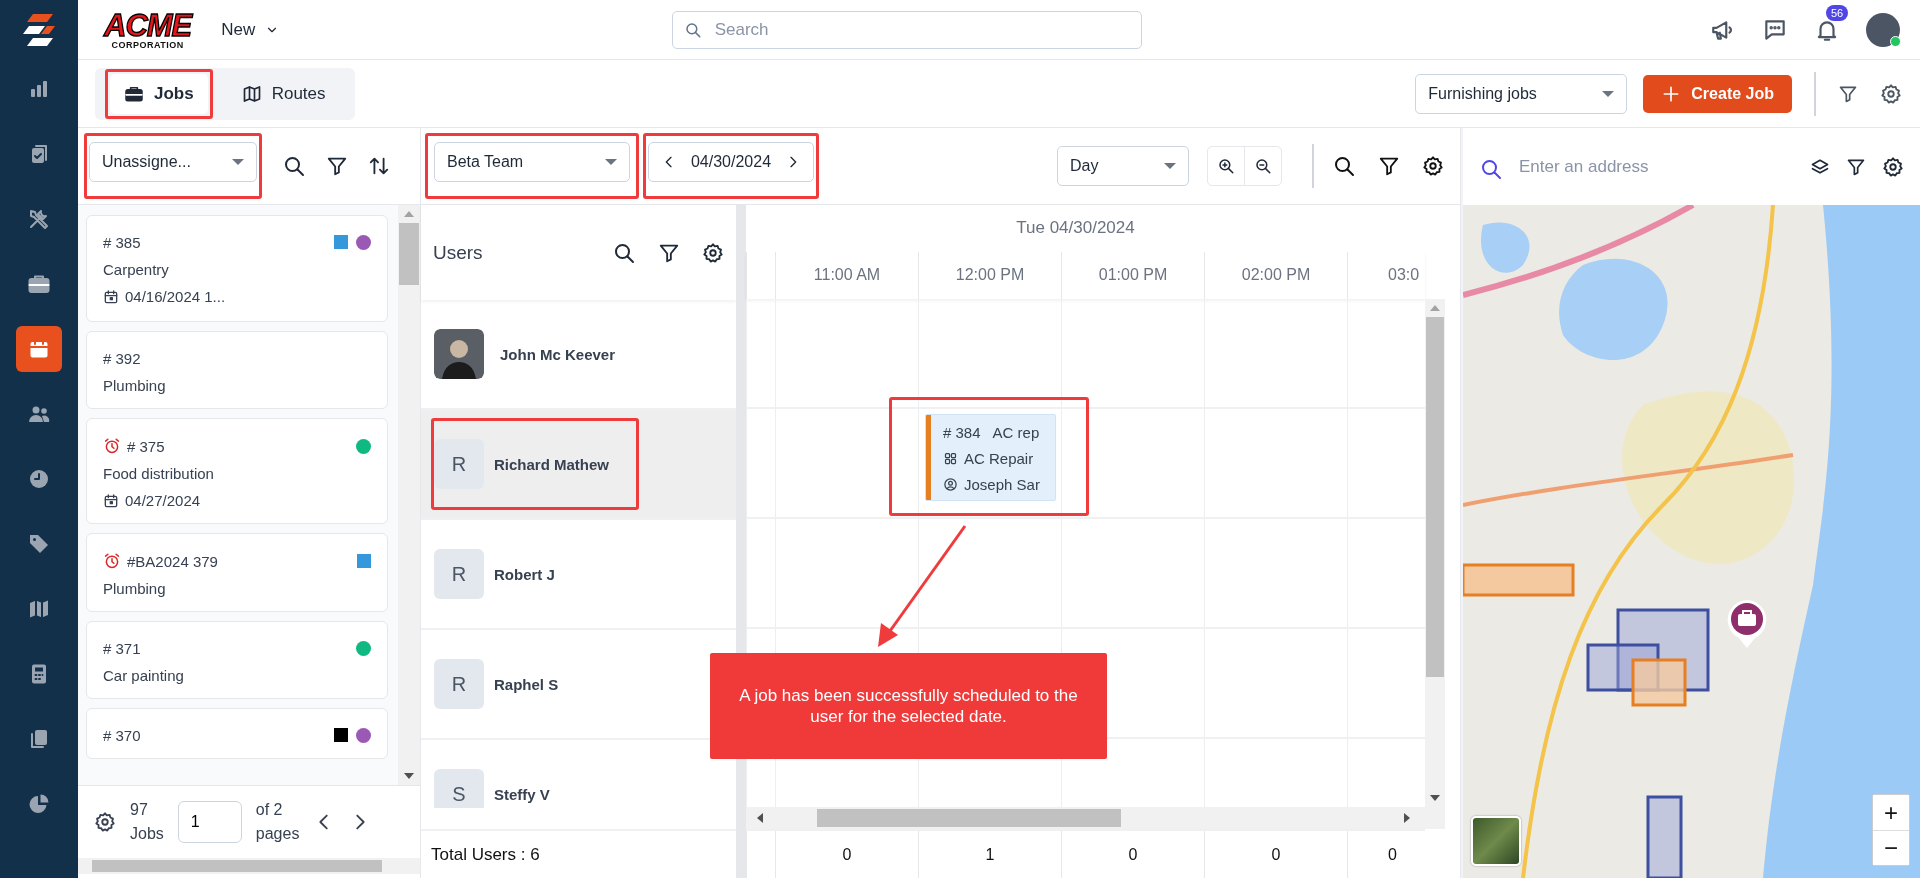 The width and height of the screenshot is (1920, 878). Describe the element at coordinates (1895, 41) in the screenshot. I see `online-indicator` at that location.